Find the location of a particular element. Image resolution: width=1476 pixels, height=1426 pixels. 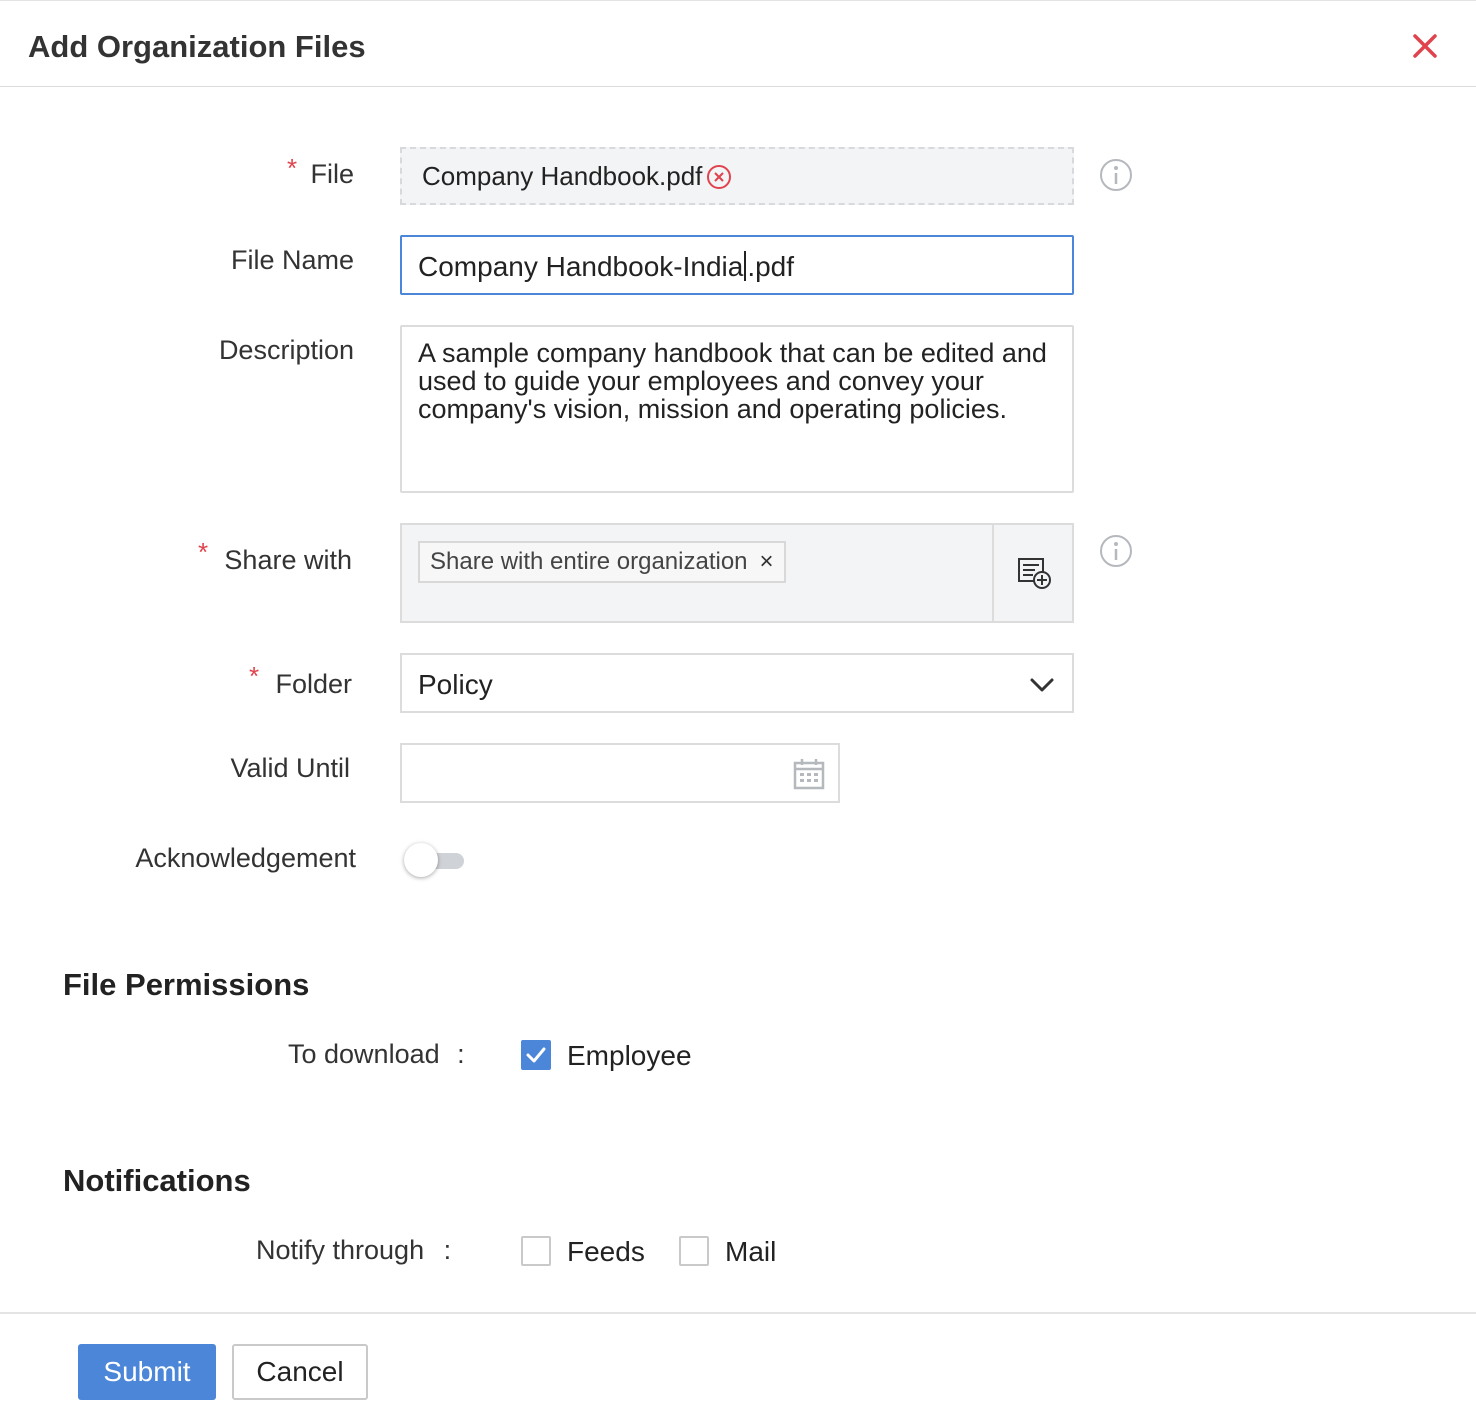

folder-required-mark: * is located at coordinates (254, 676).